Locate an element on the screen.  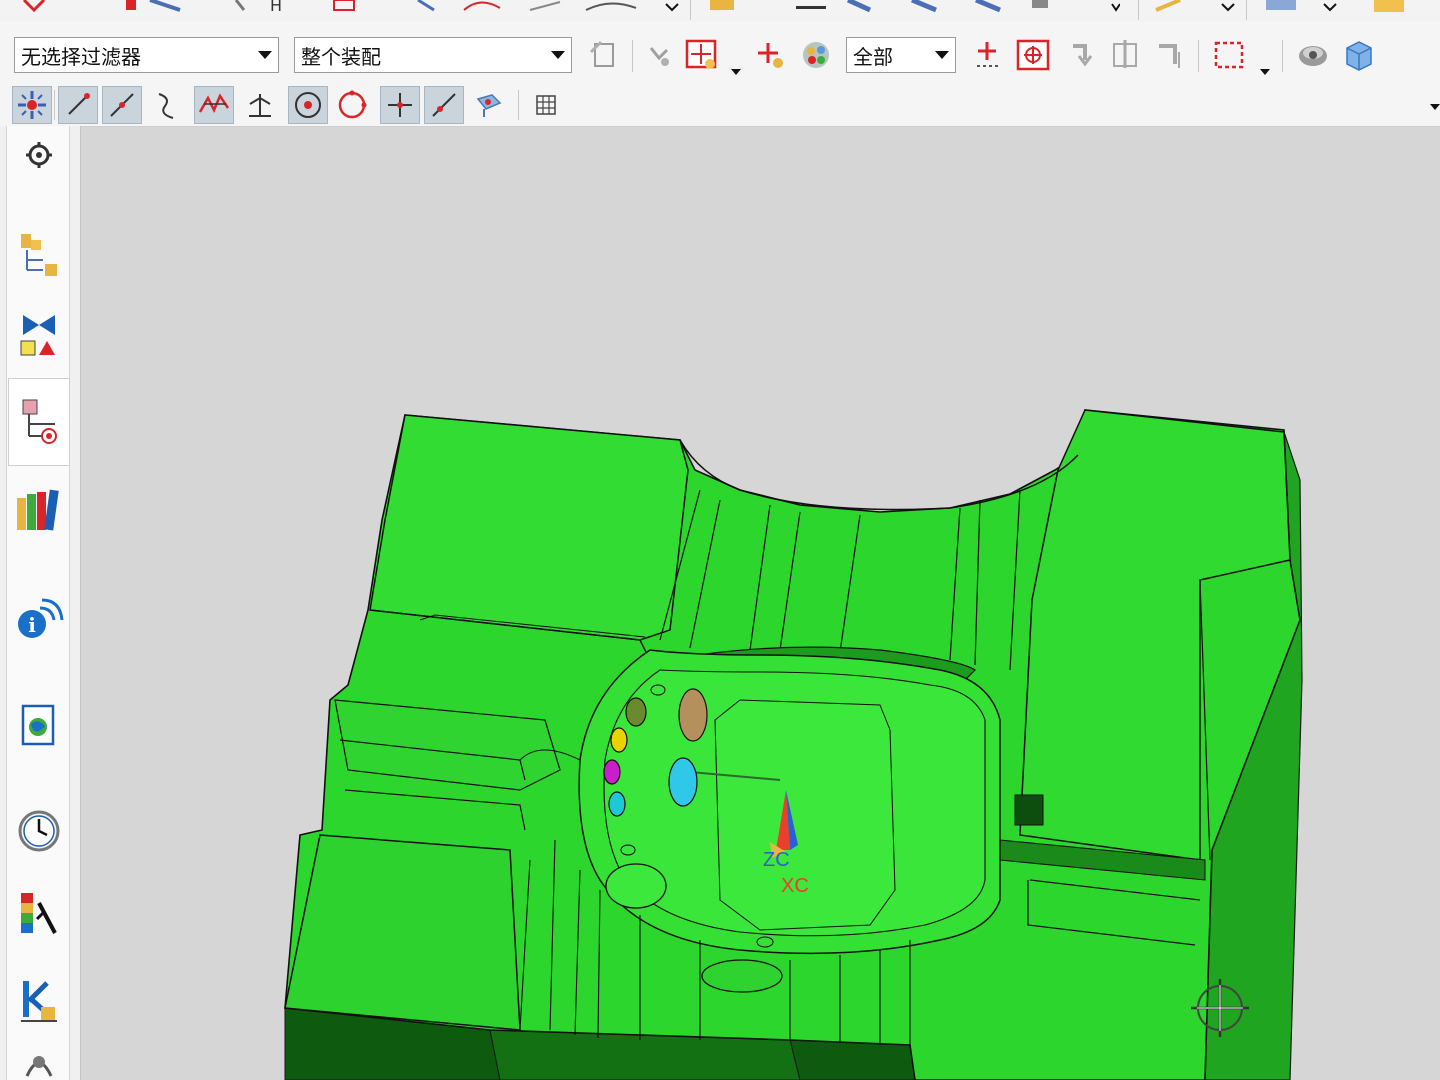
existing-point-snap-button is located at coordinates (400, 105).